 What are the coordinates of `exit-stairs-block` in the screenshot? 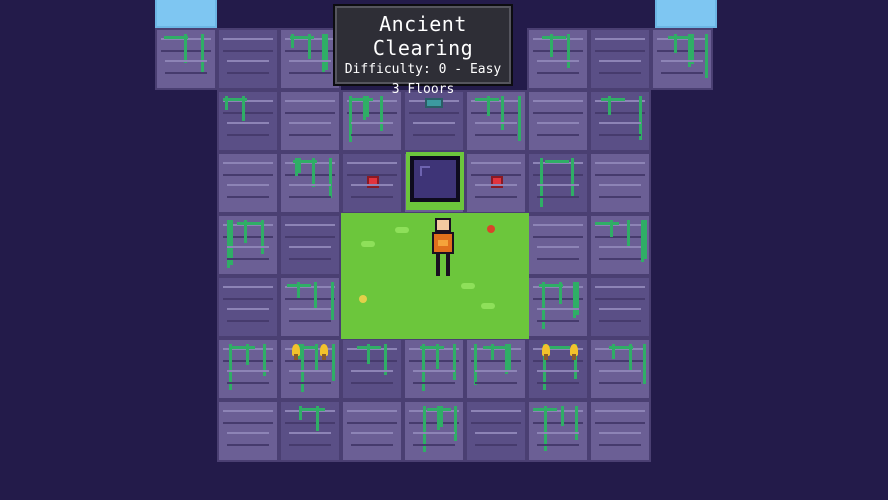 It's located at (435, 181).